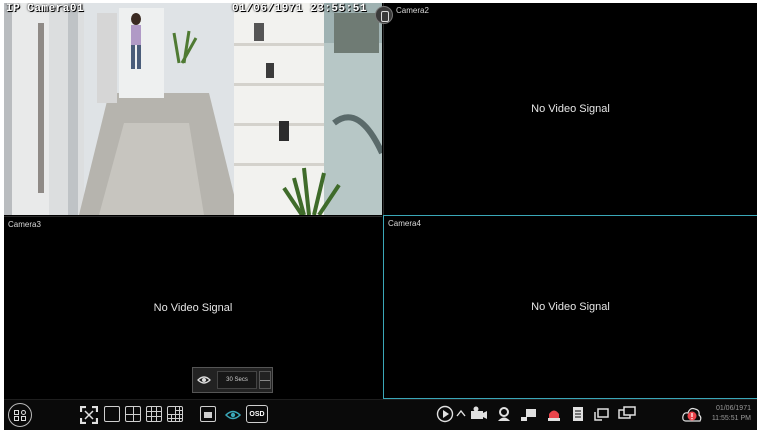 This screenshot has width=757, height=430. What do you see at coordinates (133, 414) in the screenshot?
I see `quad-view-icon` at bounding box center [133, 414].